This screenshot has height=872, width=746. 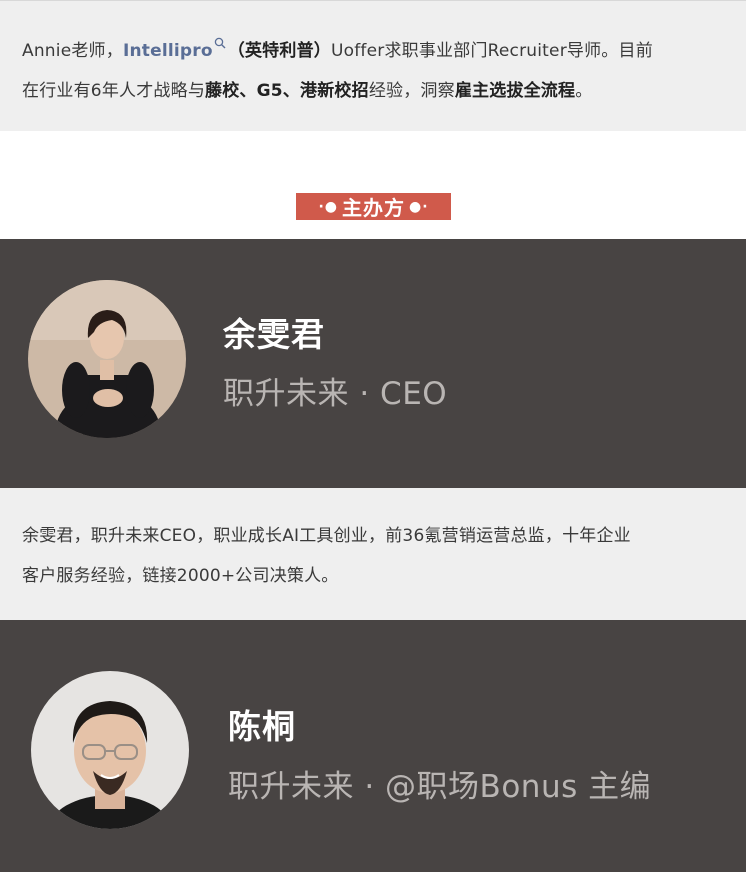 What do you see at coordinates (328, 206) in the screenshot?
I see `tag-dots-left: ·●` at bounding box center [328, 206].